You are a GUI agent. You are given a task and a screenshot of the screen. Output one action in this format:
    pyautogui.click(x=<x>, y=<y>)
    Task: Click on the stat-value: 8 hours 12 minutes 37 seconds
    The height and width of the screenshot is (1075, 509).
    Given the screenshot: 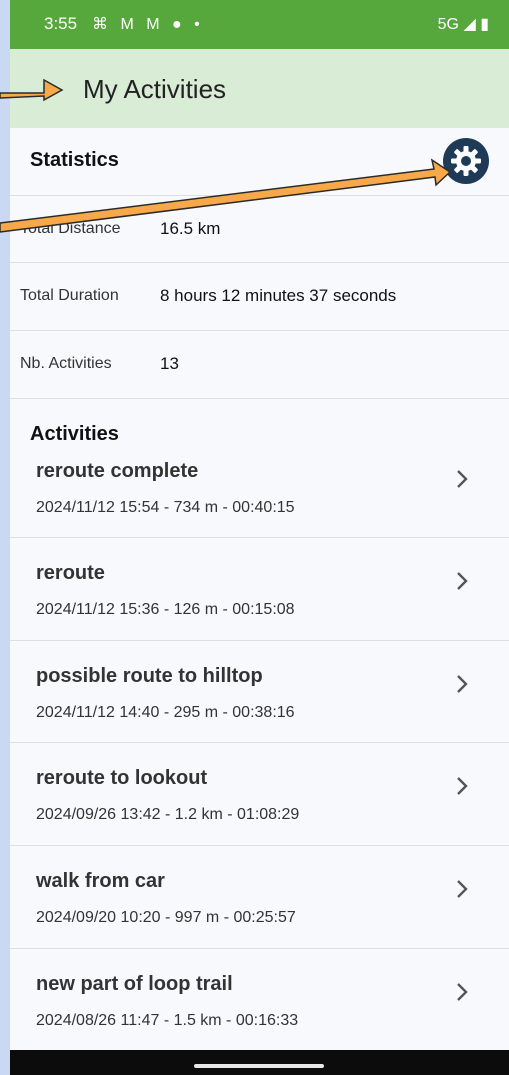 What is the action you would take?
    pyautogui.click(x=278, y=295)
    